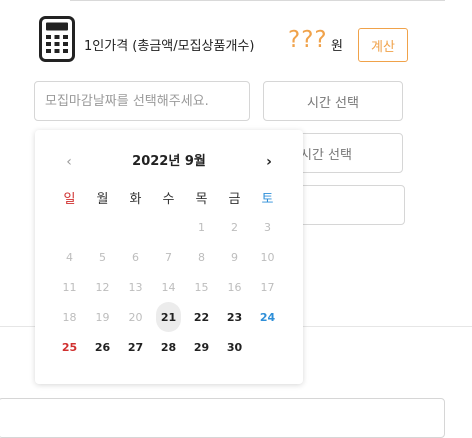  I want to click on calendar-month-title: 2022년 9월, so click(169, 161).